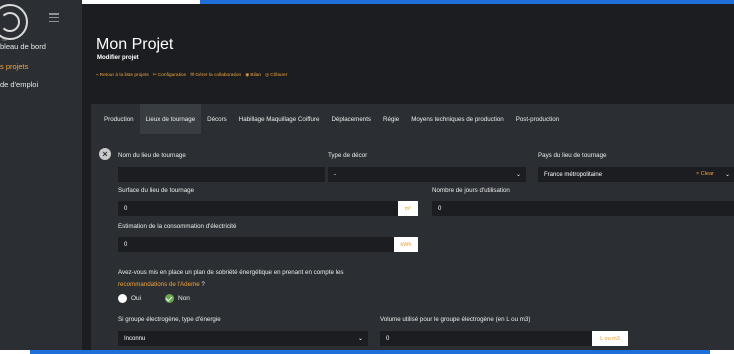 This screenshot has height=354, width=734. What do you see at coordinates (636, 174) in the screenshot?
I see `pays-select: France métropolitaine × Clear ⌄` at bounding box center [636, 174].